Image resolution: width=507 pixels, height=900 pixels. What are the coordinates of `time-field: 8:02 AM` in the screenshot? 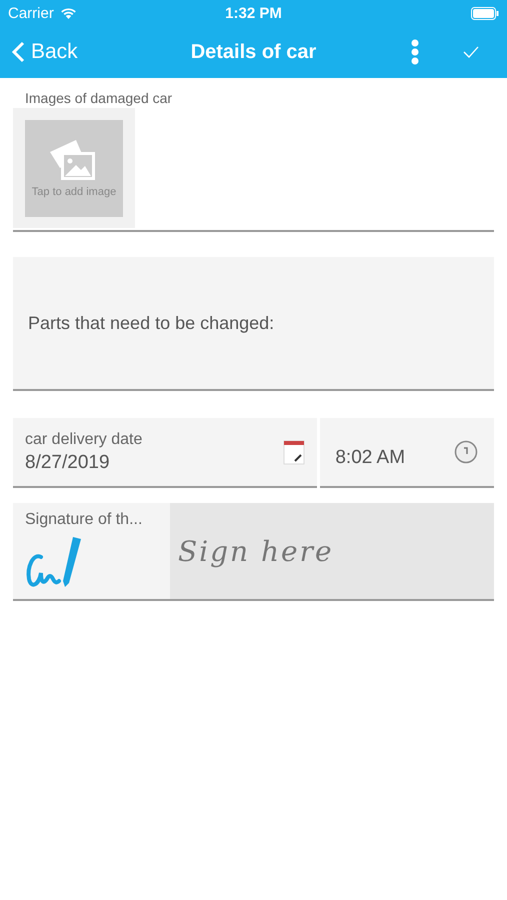 It's located at (407, 453).